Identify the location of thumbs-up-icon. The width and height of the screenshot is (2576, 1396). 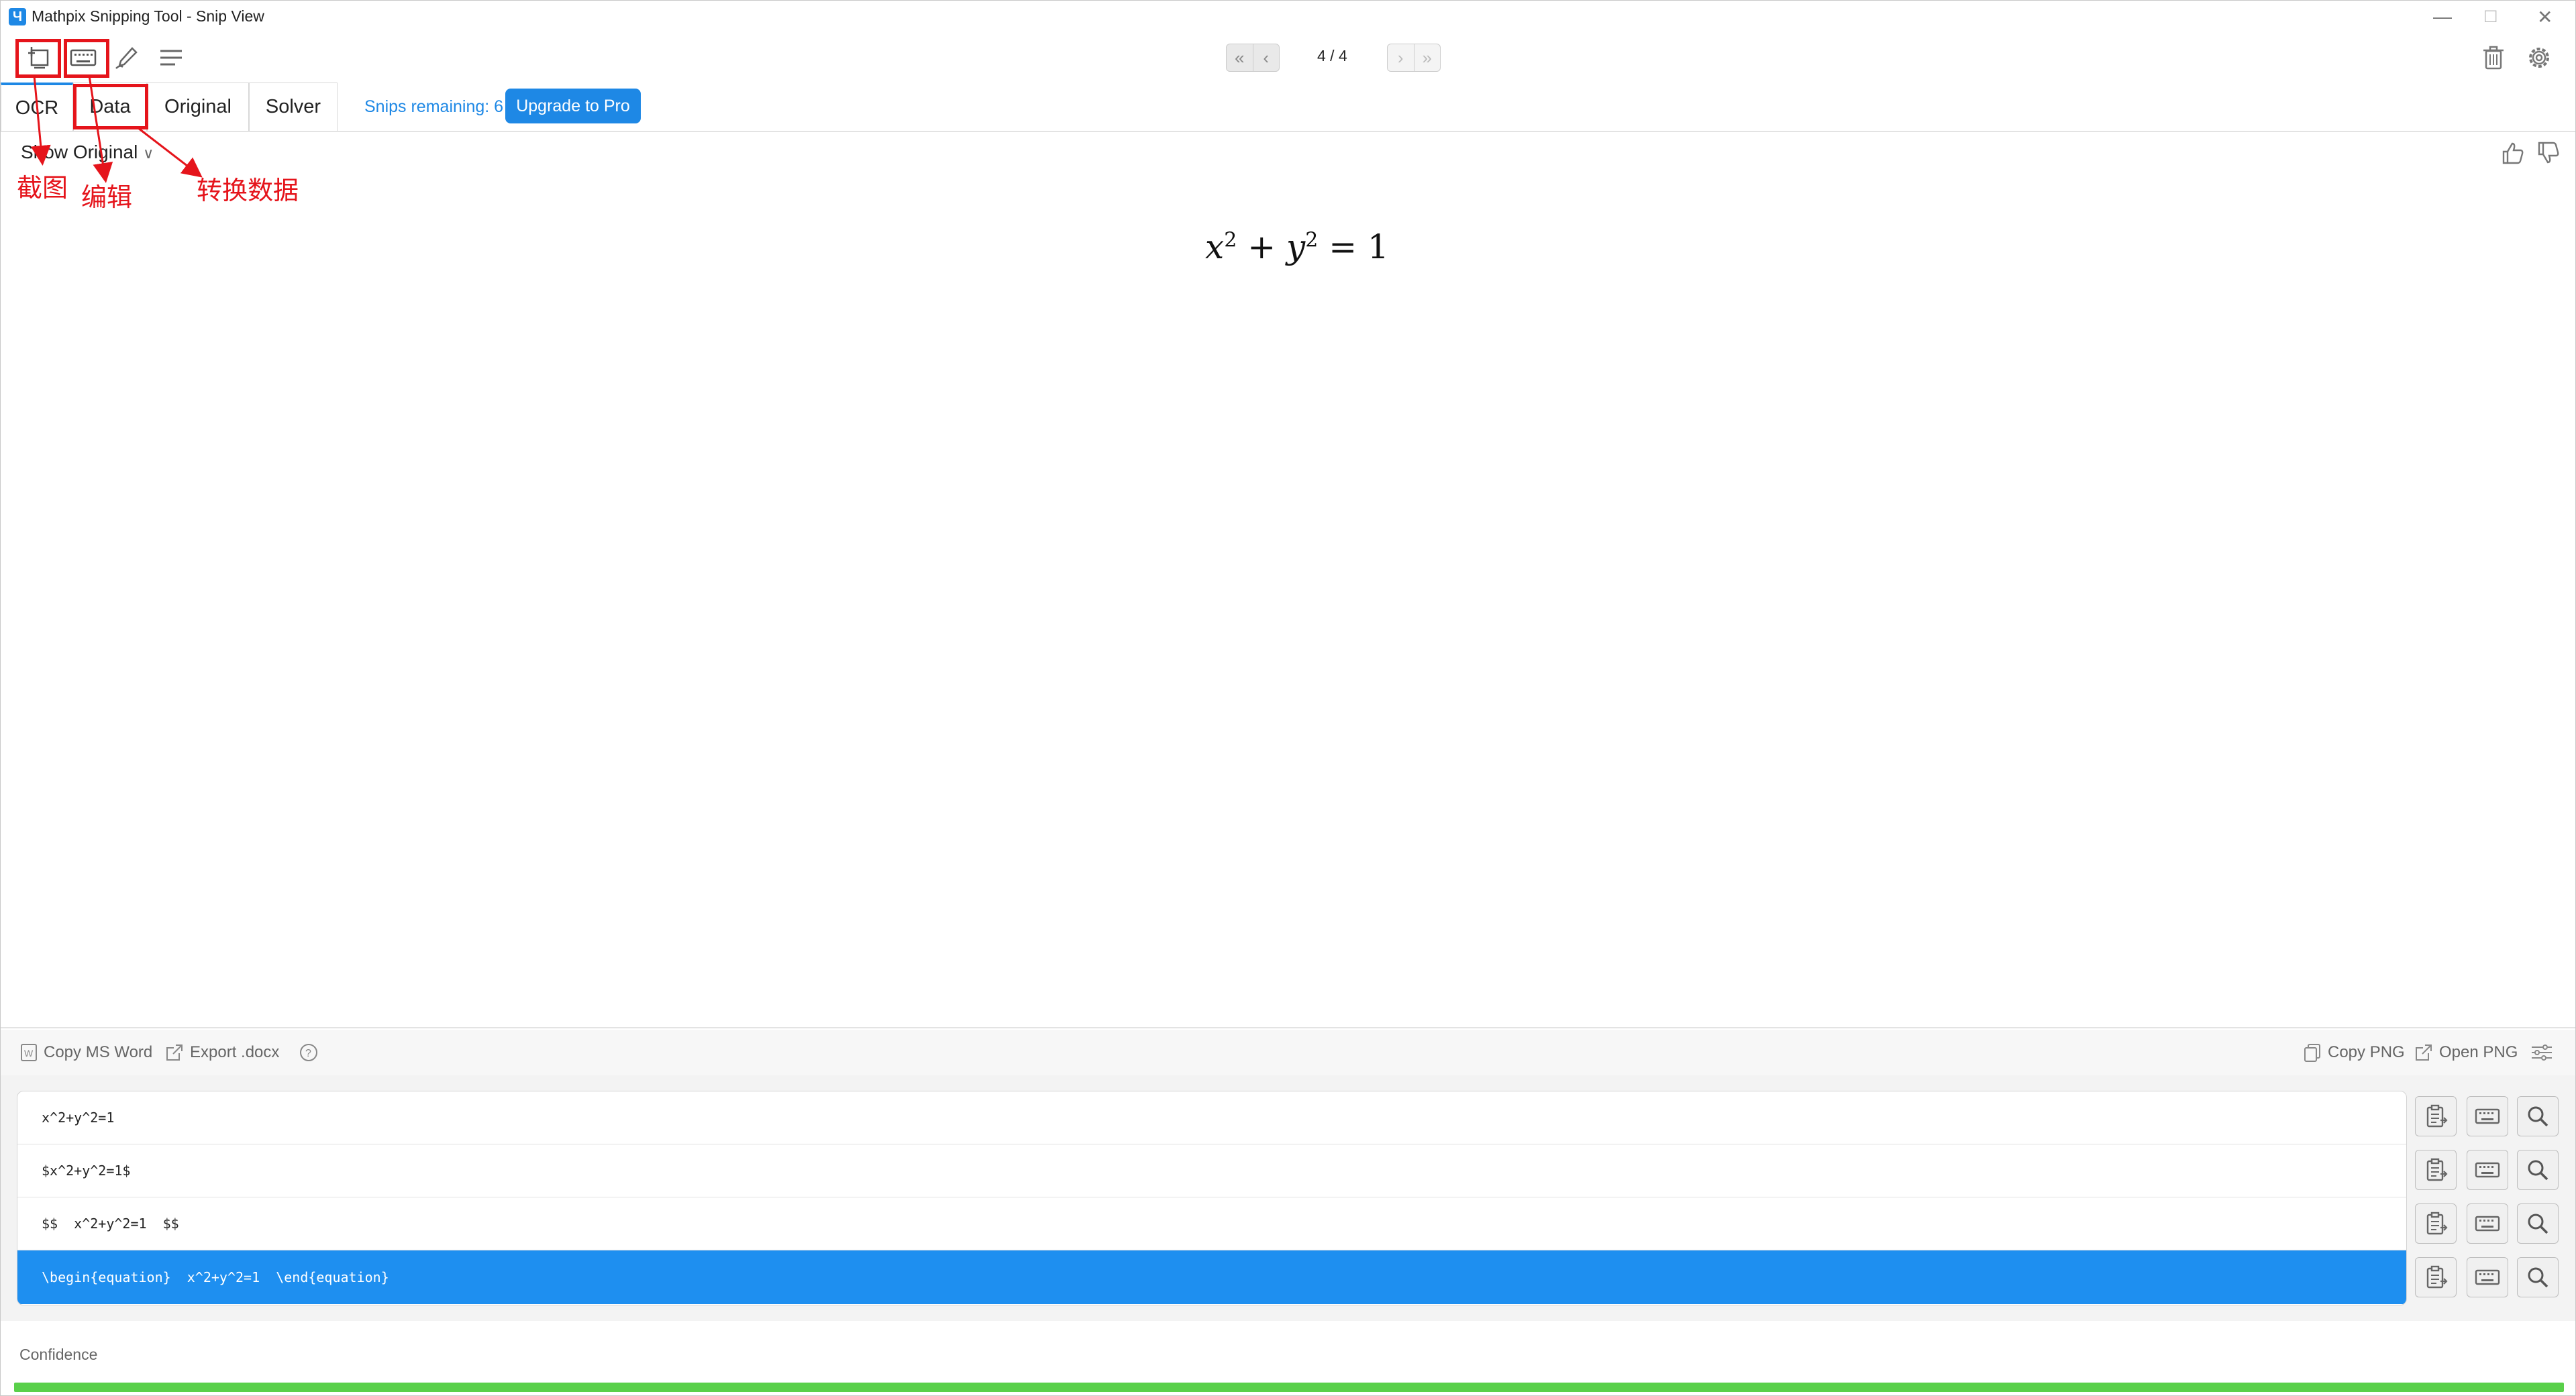
(2512, 153).